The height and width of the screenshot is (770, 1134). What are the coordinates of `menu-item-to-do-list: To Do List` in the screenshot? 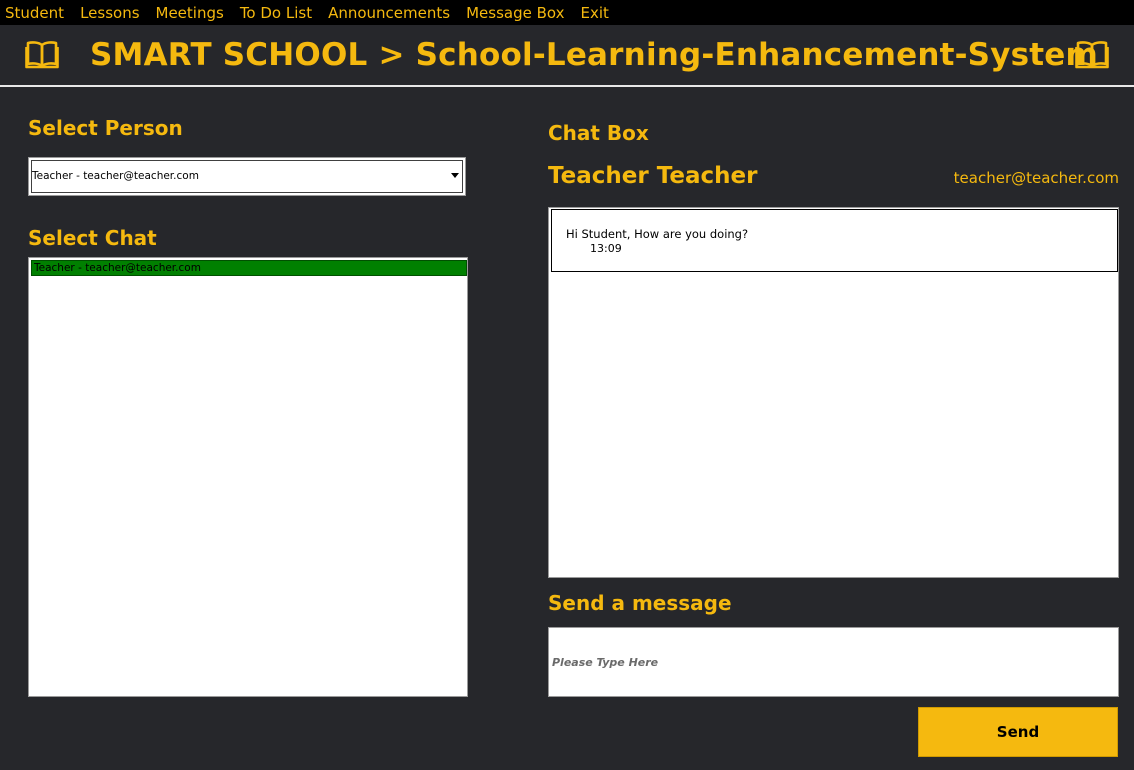 It's located at (277, 13).